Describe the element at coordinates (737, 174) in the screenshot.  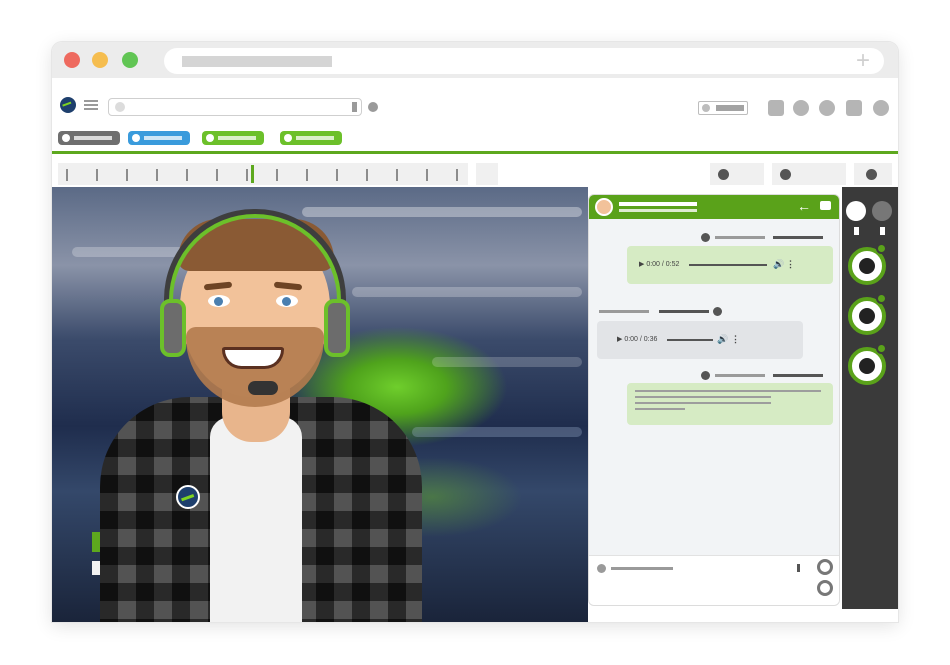
I see `record-control` at that location.